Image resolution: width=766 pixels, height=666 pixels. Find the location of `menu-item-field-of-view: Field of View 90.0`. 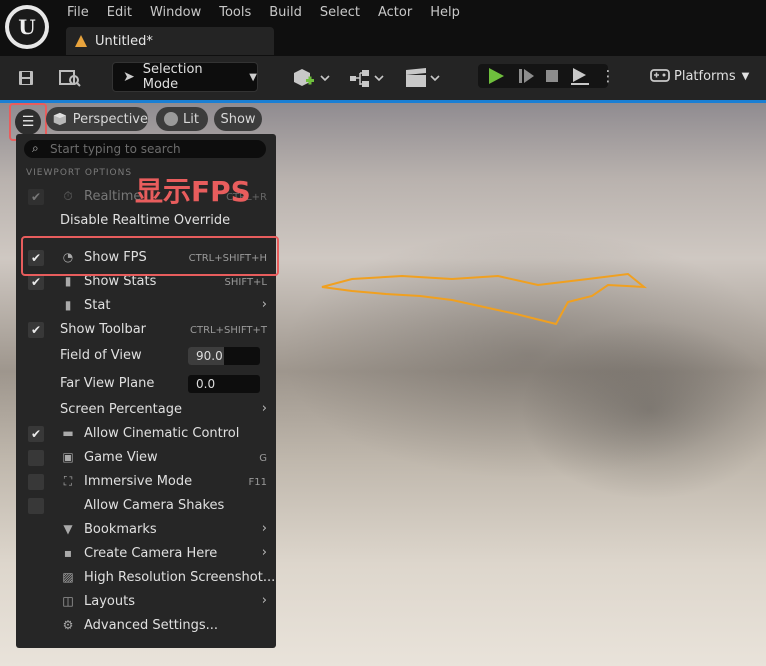

menu-item-field-of-view: Field of View 90.0 is located at coordinates (146, 356).